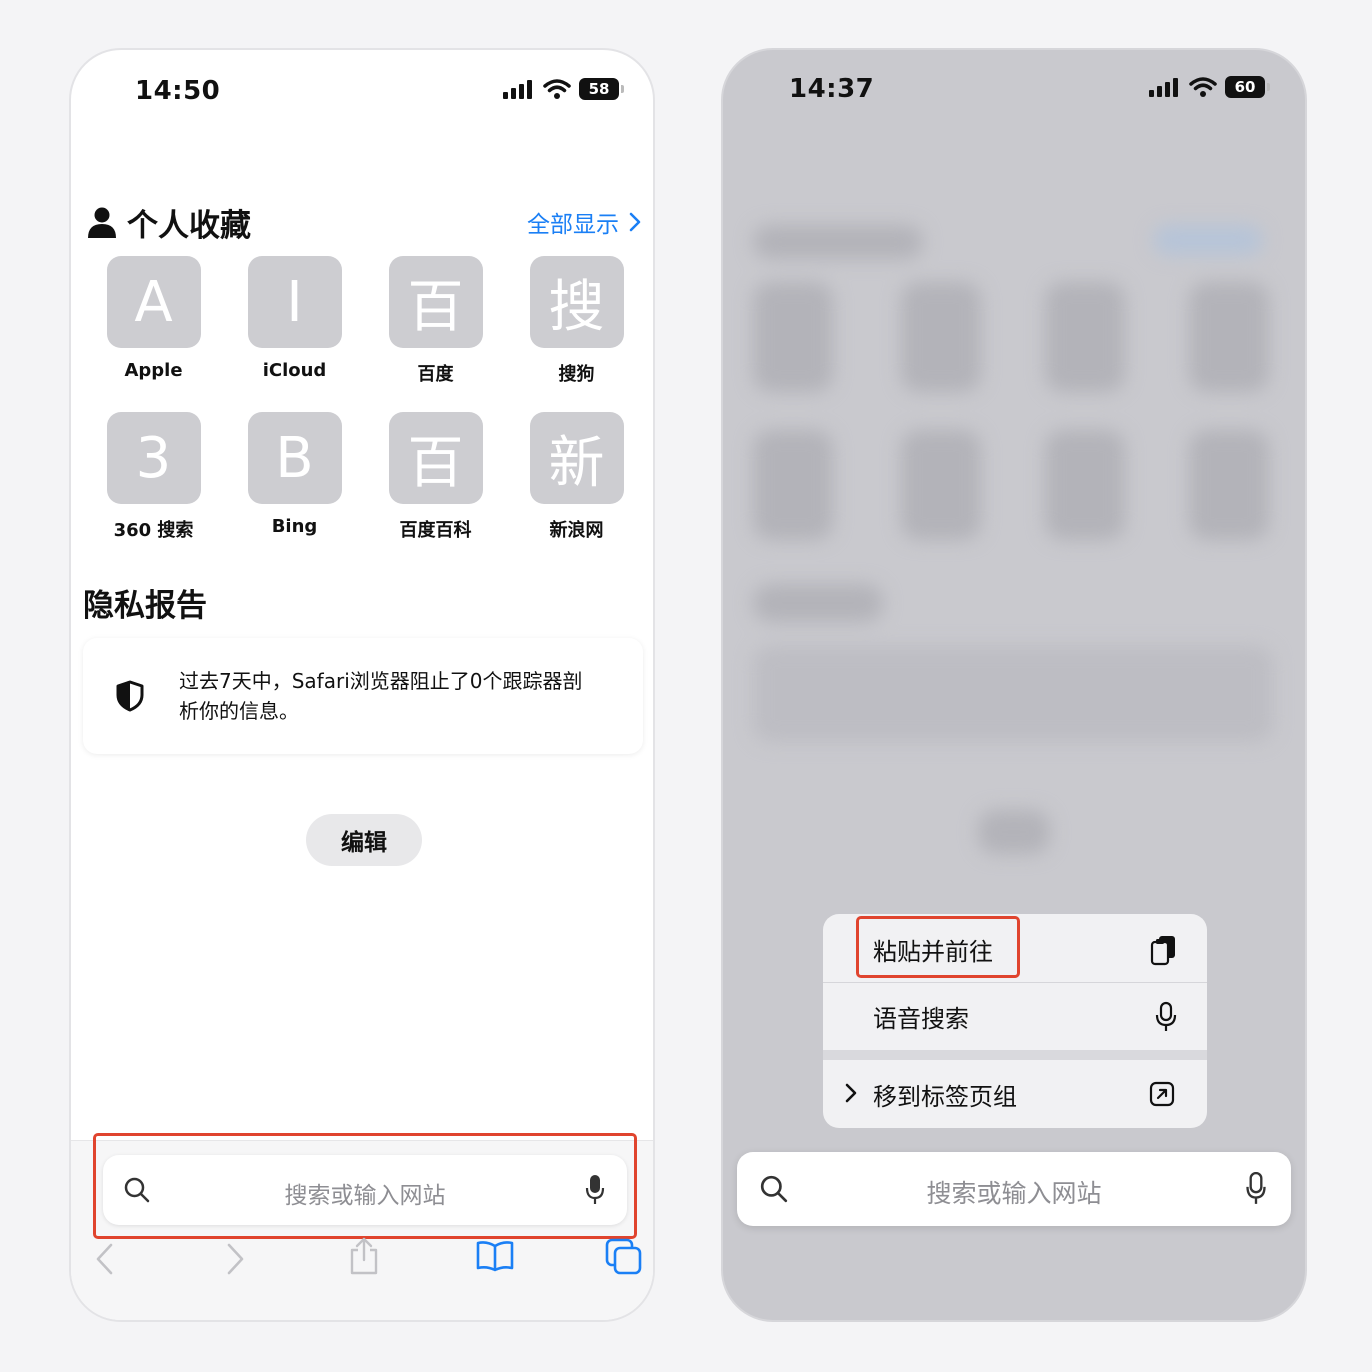  What do you see at coordinates (130, 696) in the screenshot?
I see `shield-icon` at bounding box center [130, 696].